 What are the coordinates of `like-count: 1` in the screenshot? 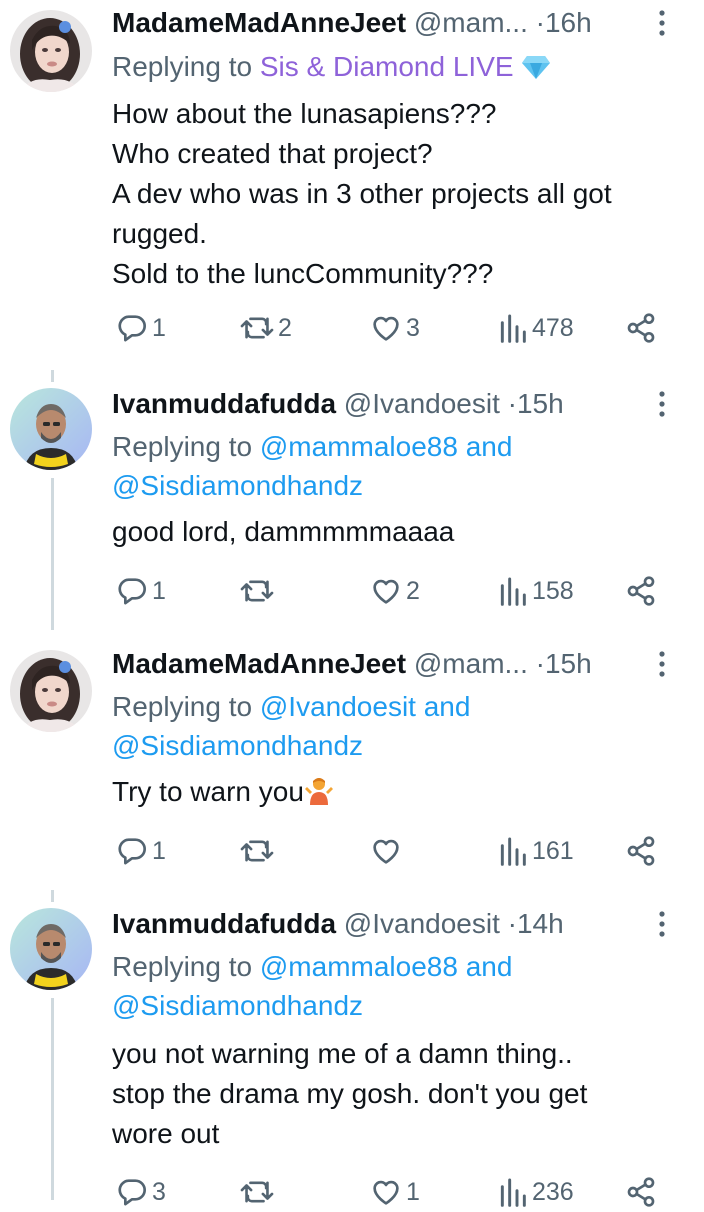 It's located at (413, 1191).